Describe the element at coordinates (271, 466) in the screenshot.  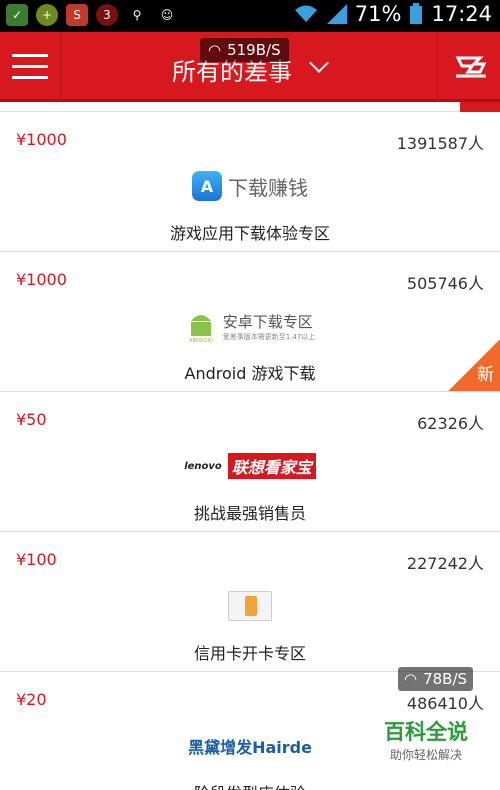
I see `task-logo-text: 联想看家宝` at that location.